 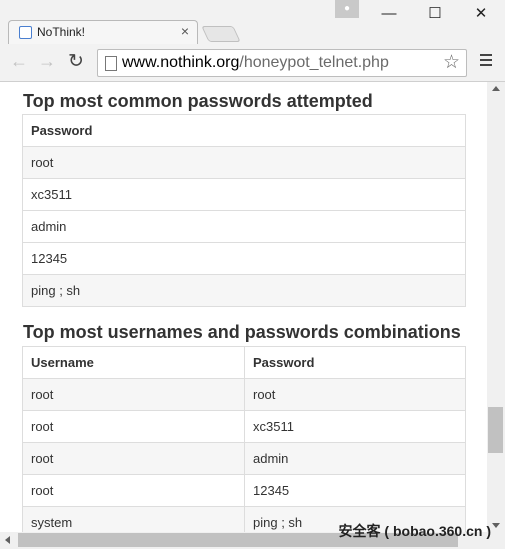 I want to click on back-arrow-icon: ←, so click(x=19, y=61).